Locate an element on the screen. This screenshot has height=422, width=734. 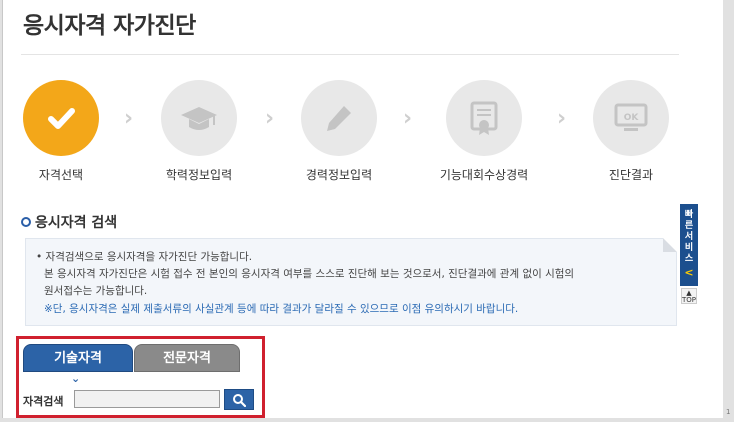
section-title-text: 응시자격 검색 is located at coordinates (76, 223).